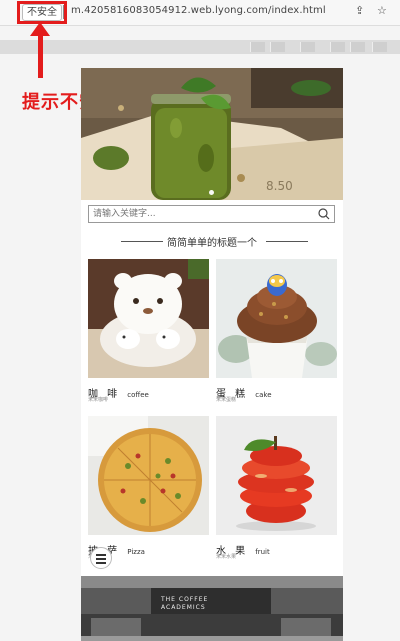 The height and width of the screenshot is (641, 400). Describe the element at coordinates (359, 10) in the screenshot. I see `share-icon: ⇪` at that location.